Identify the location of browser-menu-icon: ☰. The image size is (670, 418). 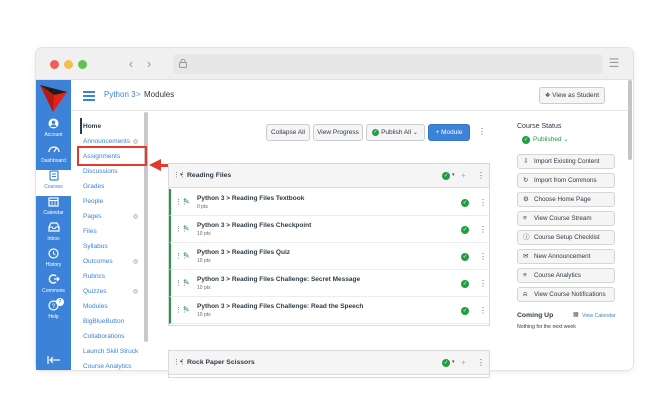
(614, 63).